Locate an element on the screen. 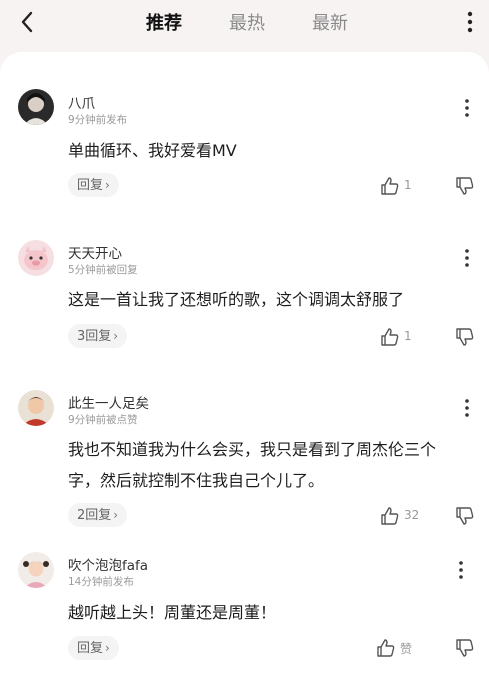 The image size is (489, 681). reply-button: 2回复 › is located at coordinates (98, 515).